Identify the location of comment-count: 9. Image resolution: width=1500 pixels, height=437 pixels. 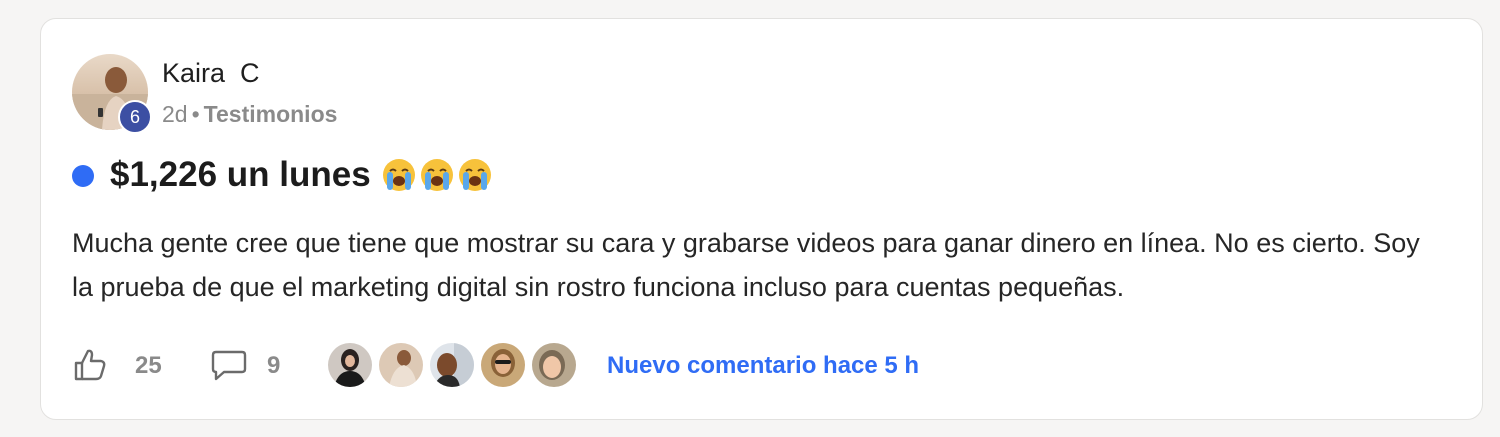
(274, 365).